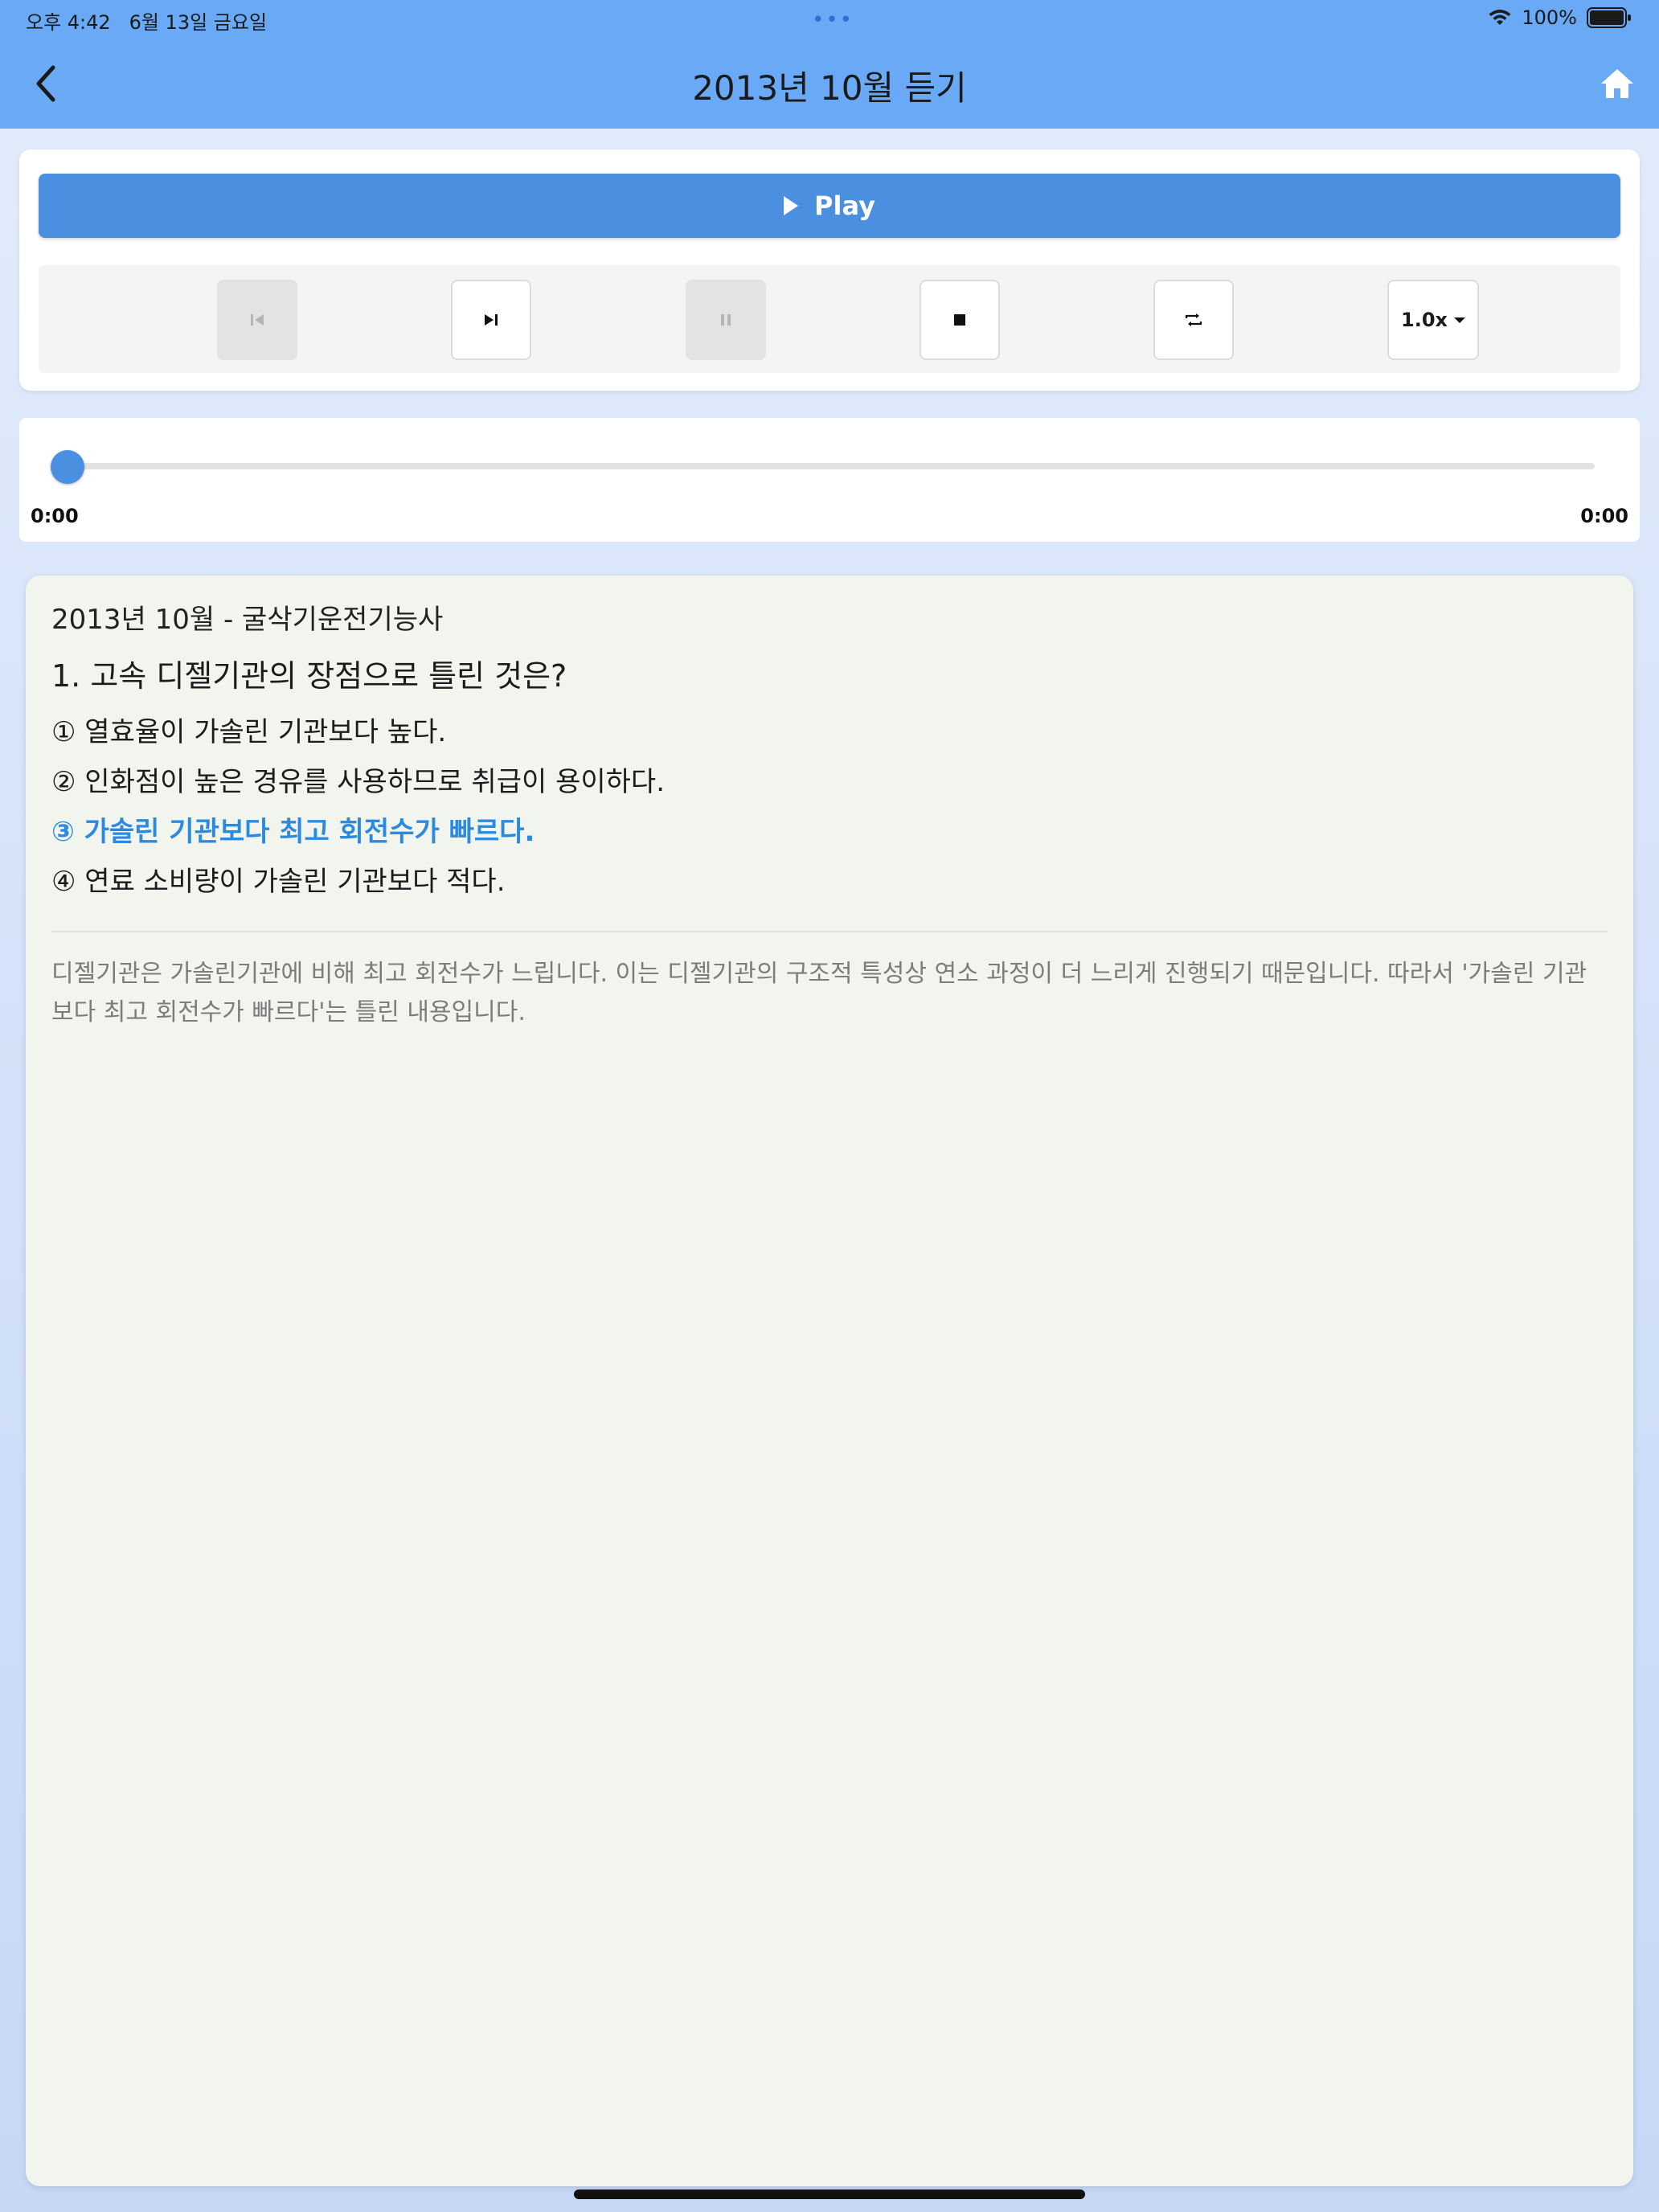 This screenshot has width=1659, height=2212. I want to click on pause-button, so click(726, 320).